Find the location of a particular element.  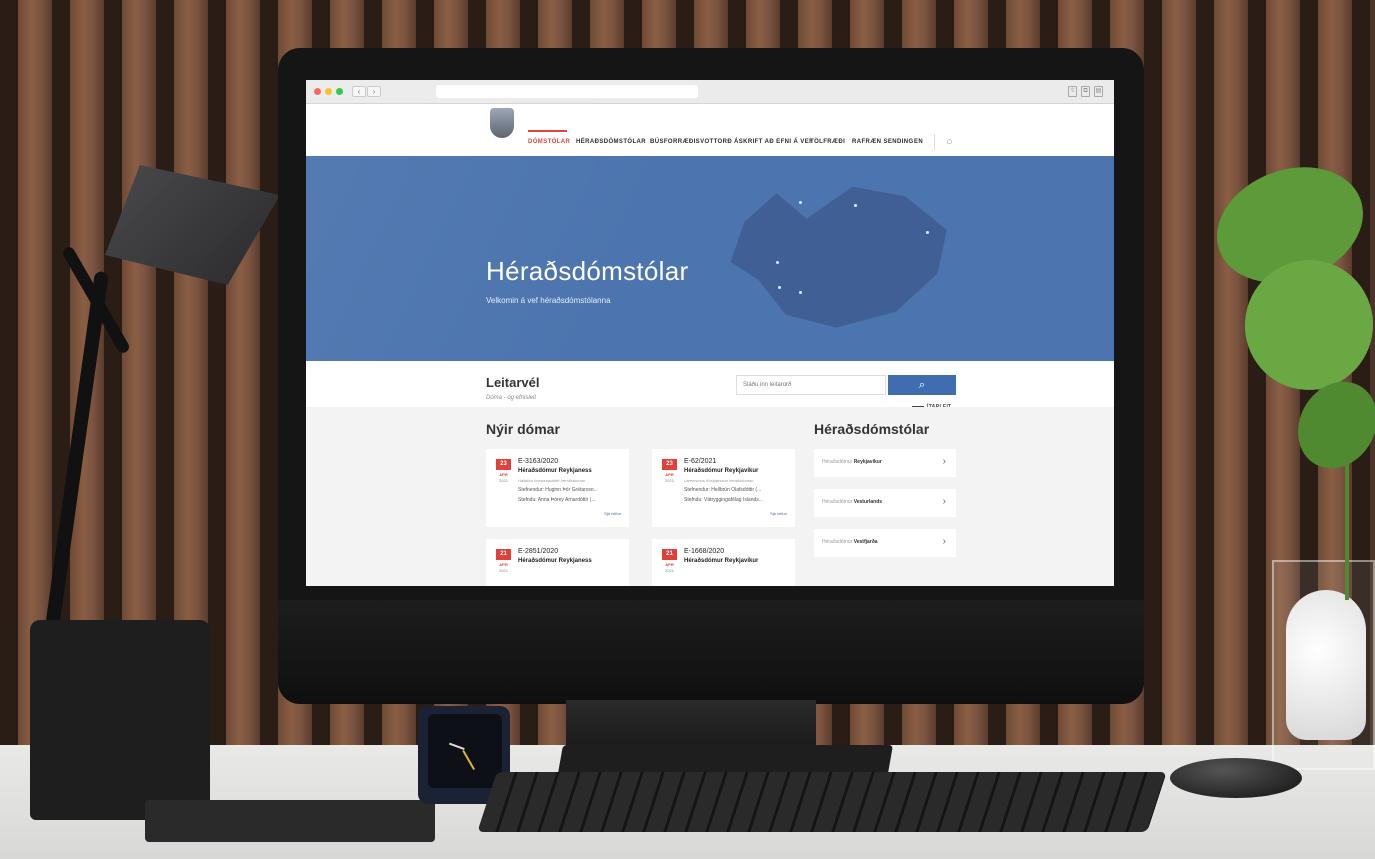

close-window-button is located at coordinates (317, 91).